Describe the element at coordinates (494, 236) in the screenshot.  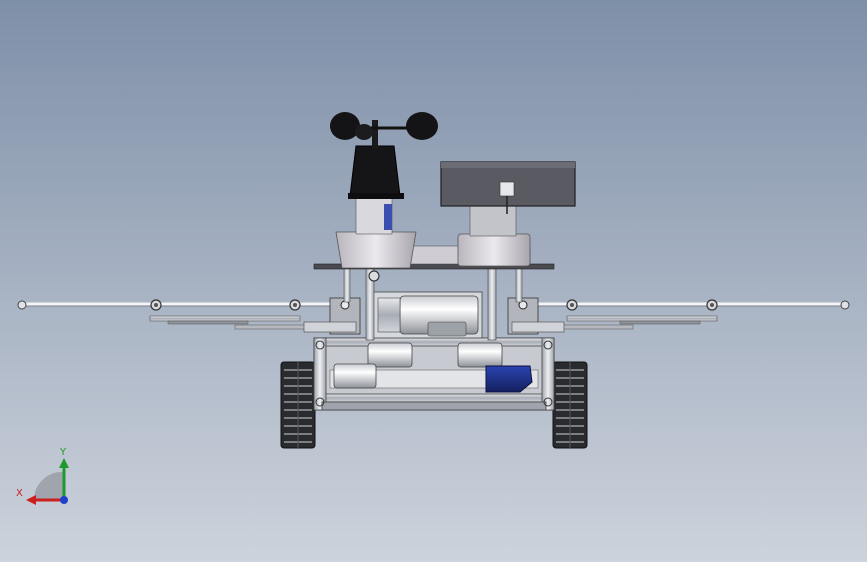
I see `sensor-housing-right` at that location.